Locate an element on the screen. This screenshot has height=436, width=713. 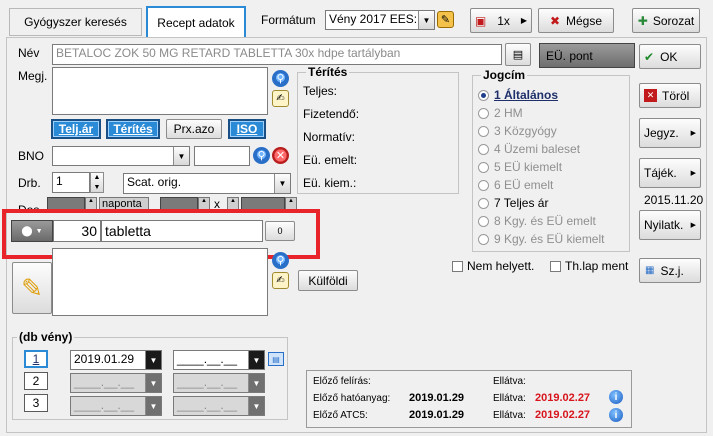
qty-stepper: ▲ ▼ is located at coordinates (97, 182).